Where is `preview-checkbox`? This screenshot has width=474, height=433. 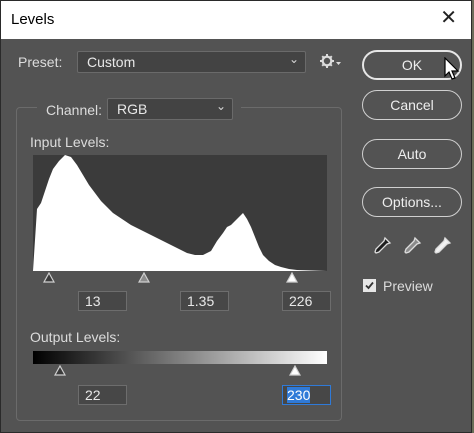
preview-checkbox is located at coordinates (369, 285).